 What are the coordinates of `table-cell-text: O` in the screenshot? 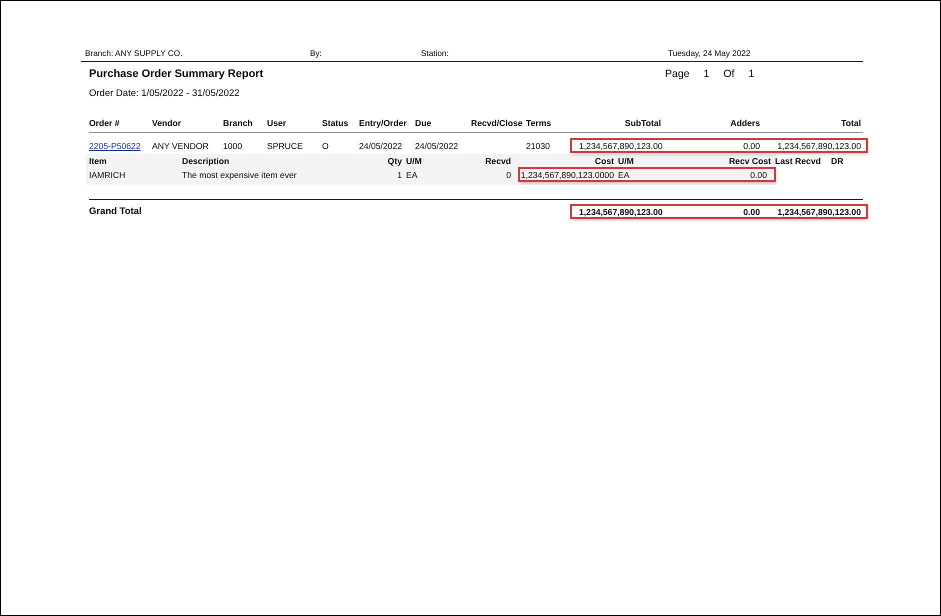 It's located at (326, 145).